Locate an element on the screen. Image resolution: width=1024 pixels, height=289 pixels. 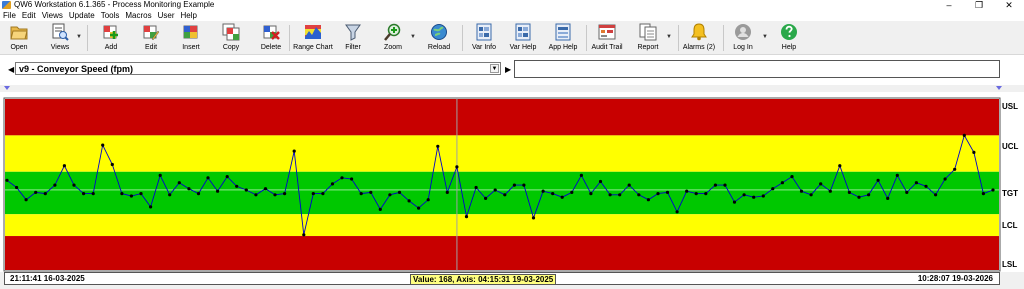
log-in-dropdown-arrow: ▼ is located at coordinates (765, 37).